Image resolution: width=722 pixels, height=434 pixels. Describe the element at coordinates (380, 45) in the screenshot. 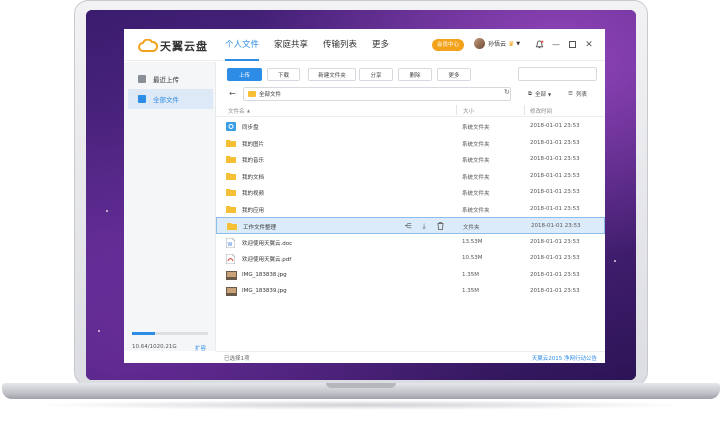

I see `tab-more: 更多` at that location.